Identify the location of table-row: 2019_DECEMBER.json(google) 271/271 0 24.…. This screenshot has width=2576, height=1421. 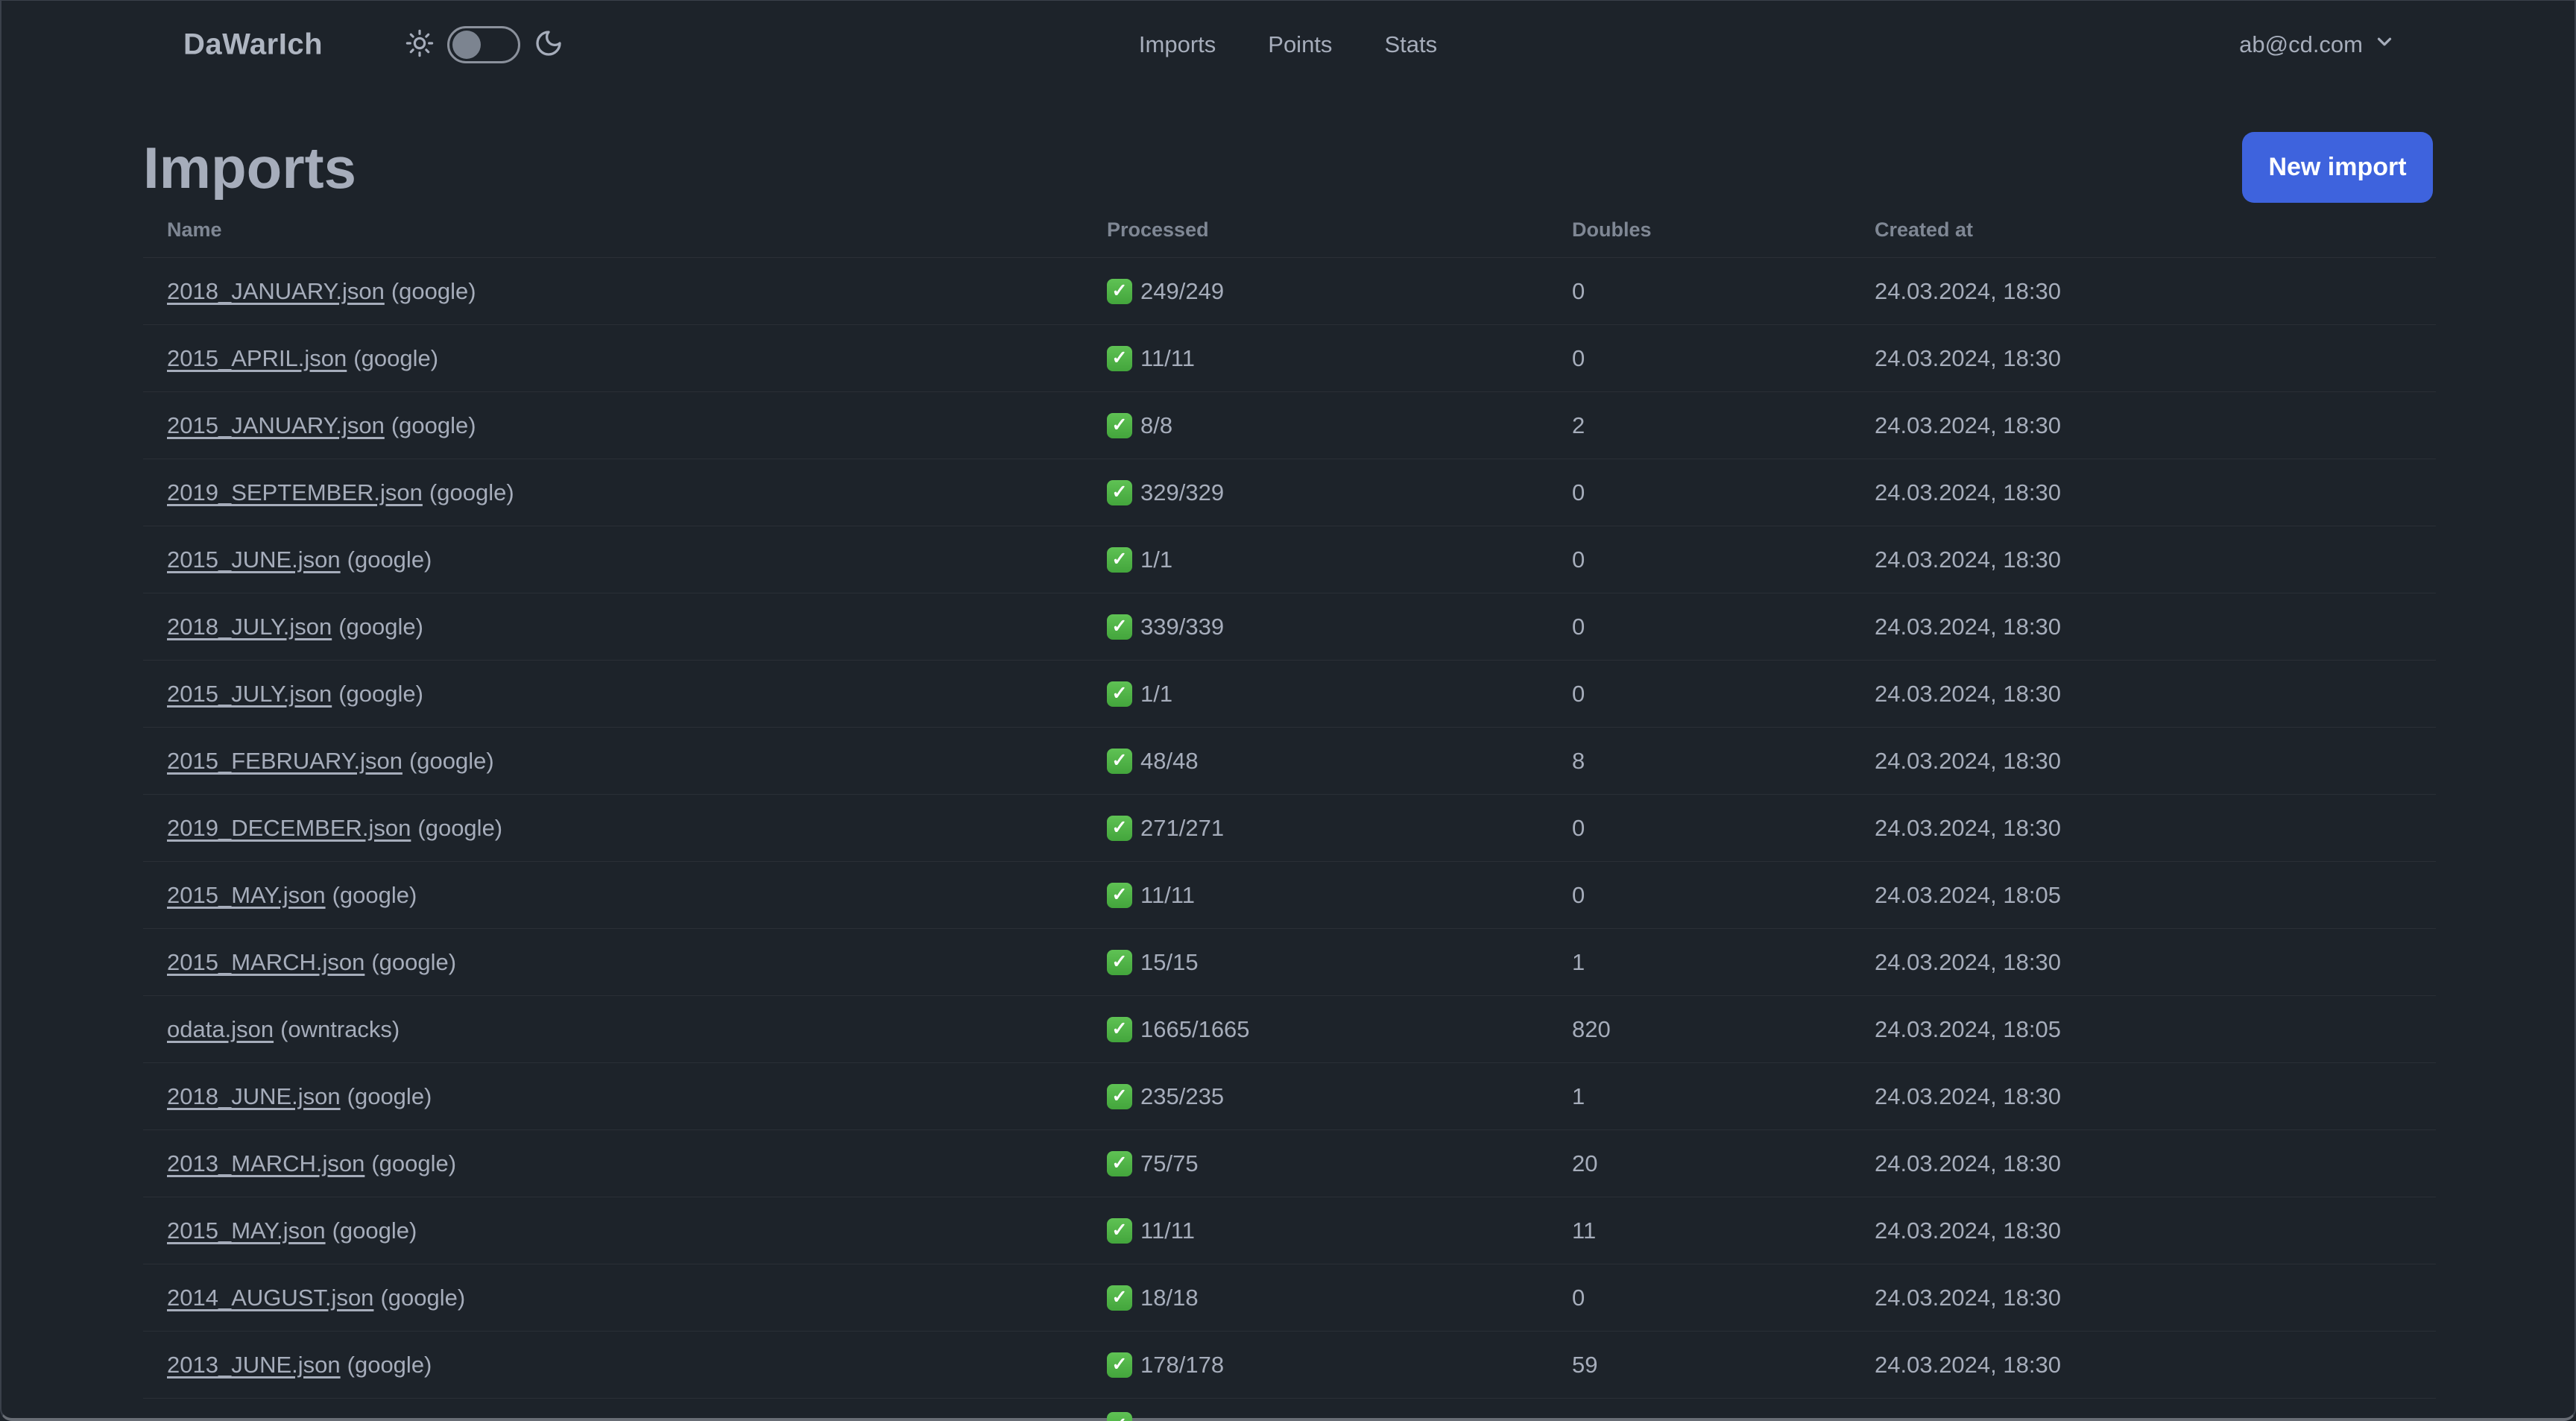
(1289, 827).